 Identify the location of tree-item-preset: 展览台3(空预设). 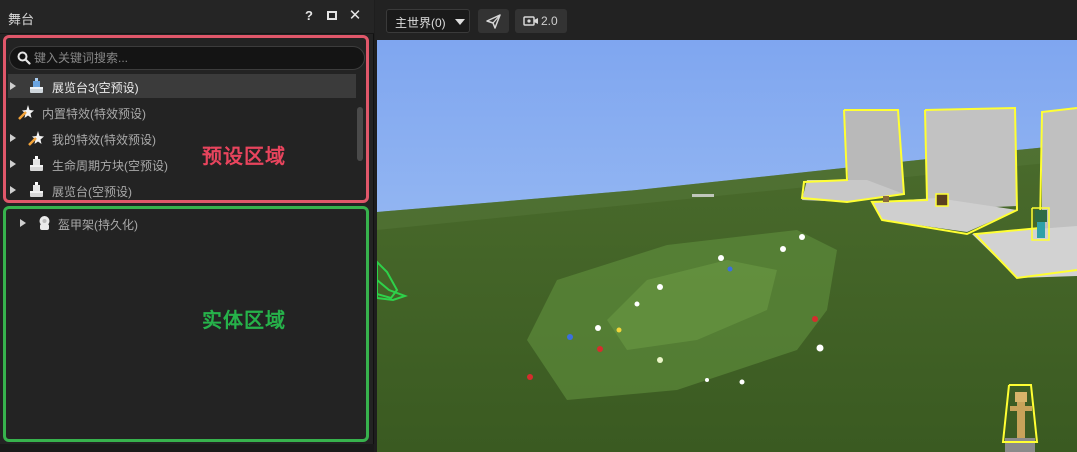
(182, 86).